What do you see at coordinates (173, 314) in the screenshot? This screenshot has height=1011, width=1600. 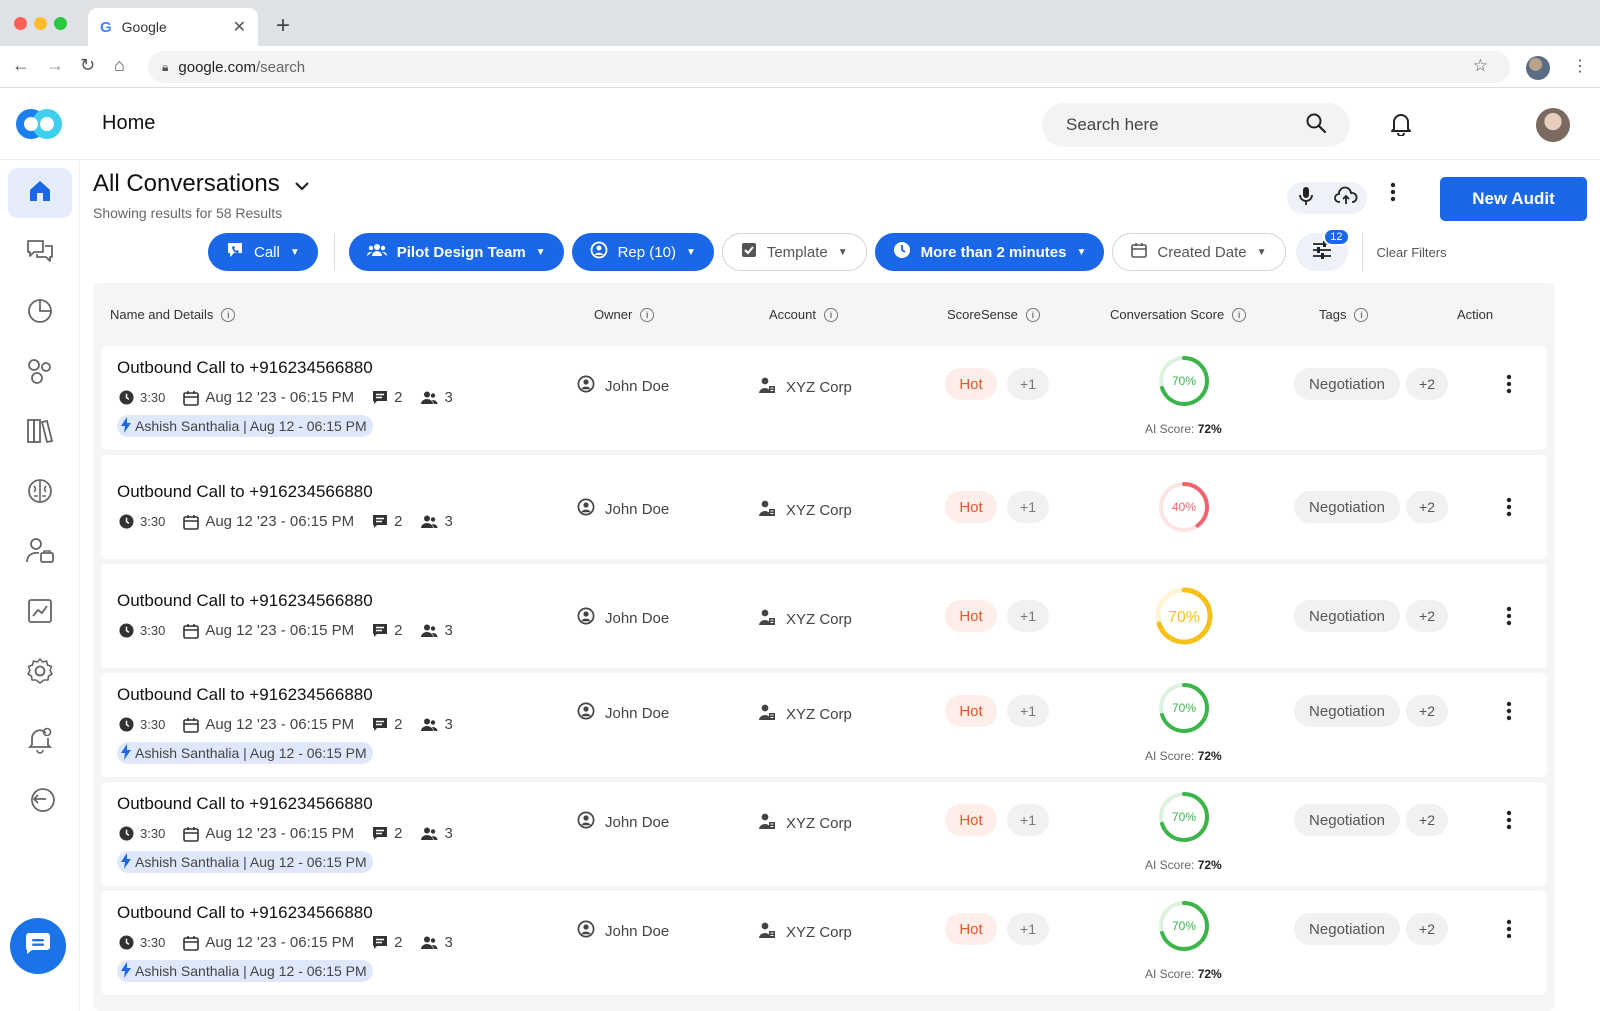 I see `column-name-details: Name and Details i` at bounding box center [173, 314].